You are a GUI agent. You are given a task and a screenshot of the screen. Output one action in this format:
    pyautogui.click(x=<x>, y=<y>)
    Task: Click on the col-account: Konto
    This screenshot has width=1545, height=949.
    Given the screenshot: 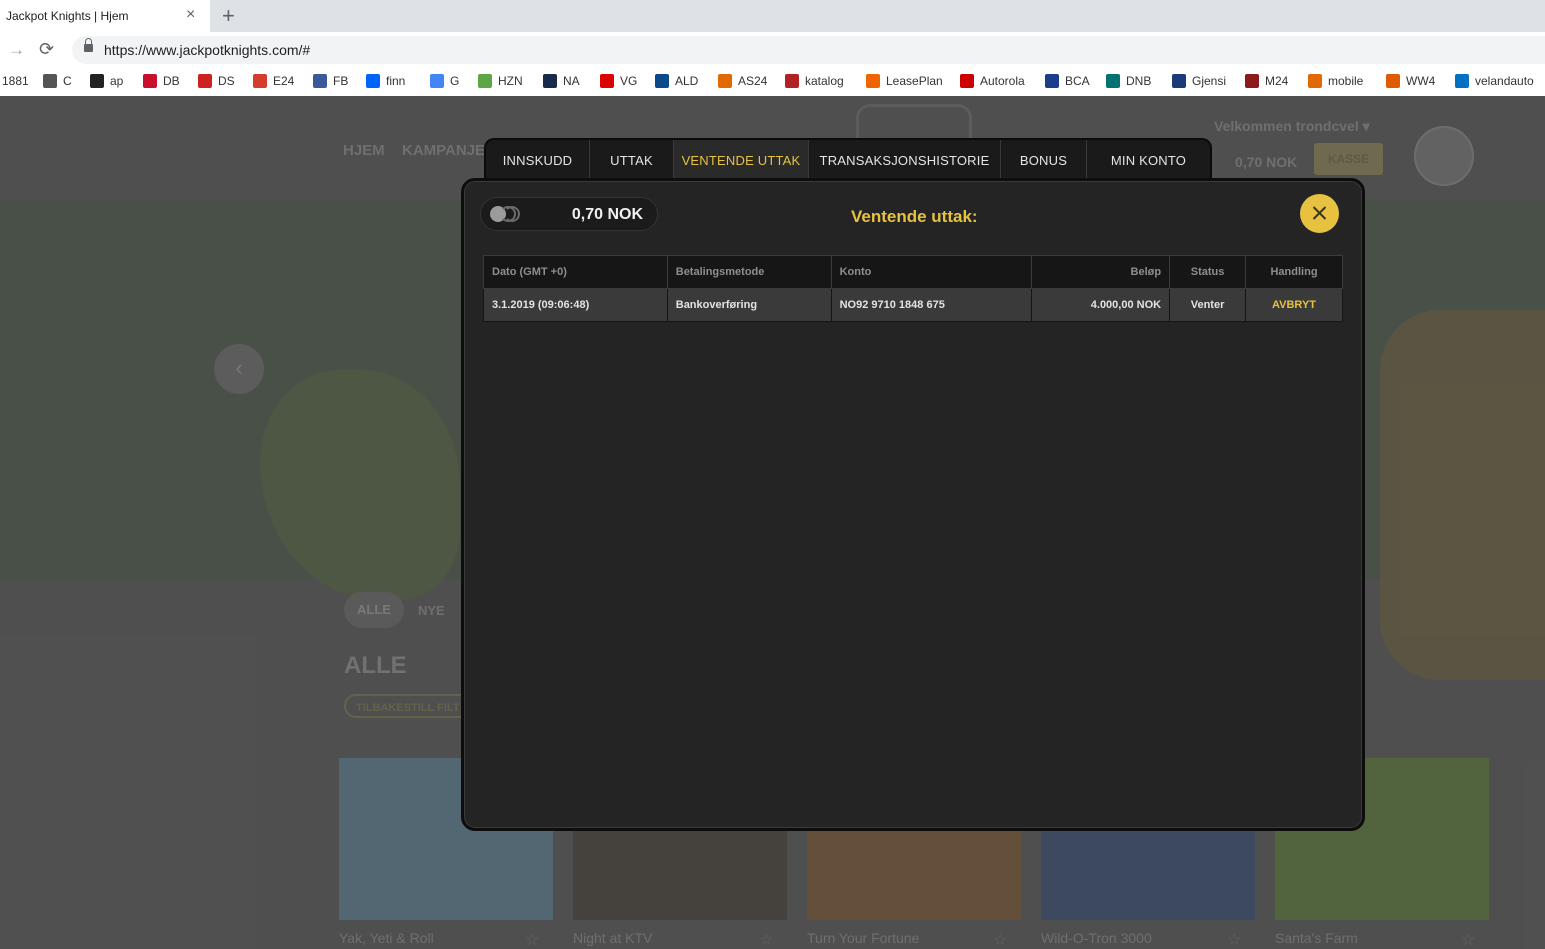 What is the action you would take?
    pyautogui.click(x=931, y=272)
    